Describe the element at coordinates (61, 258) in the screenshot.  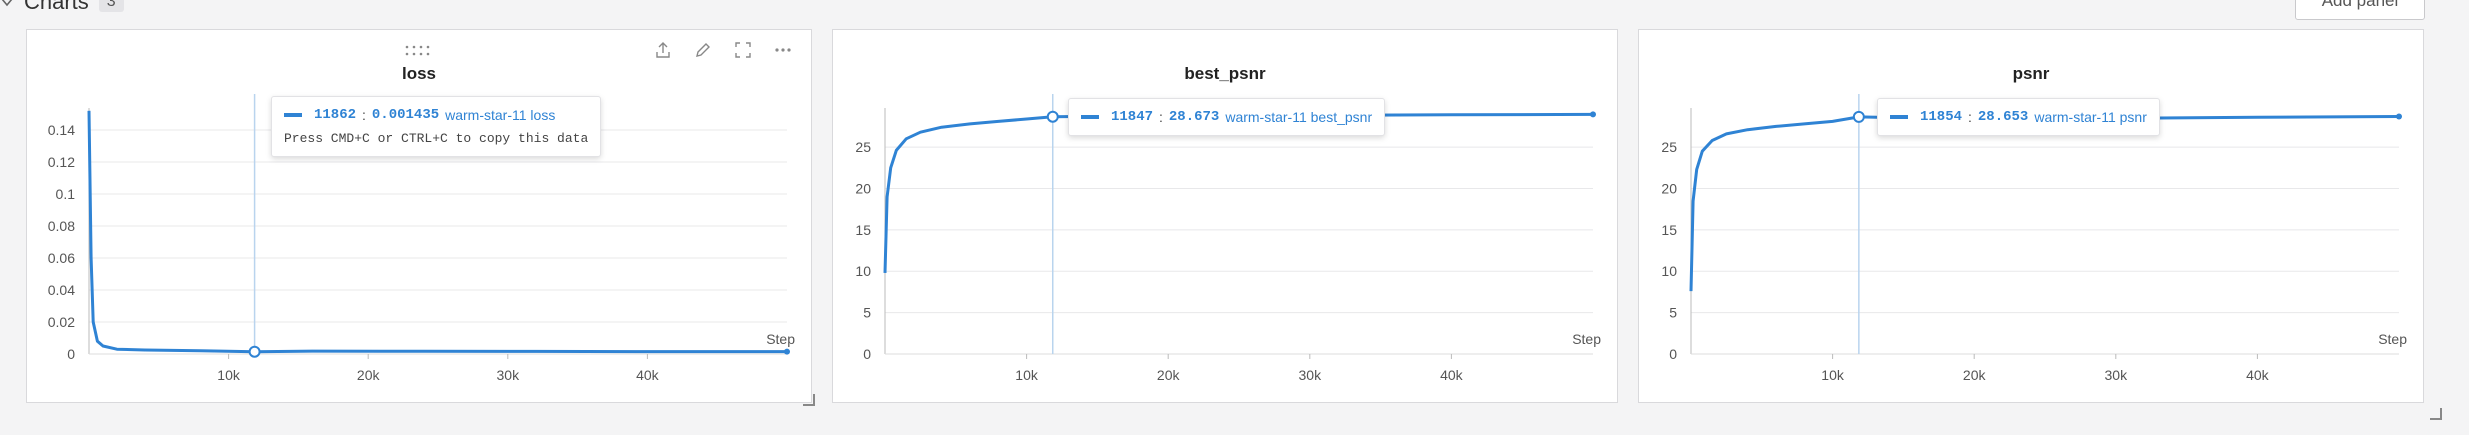
I see `y-tick-label: 0.06` at that location.